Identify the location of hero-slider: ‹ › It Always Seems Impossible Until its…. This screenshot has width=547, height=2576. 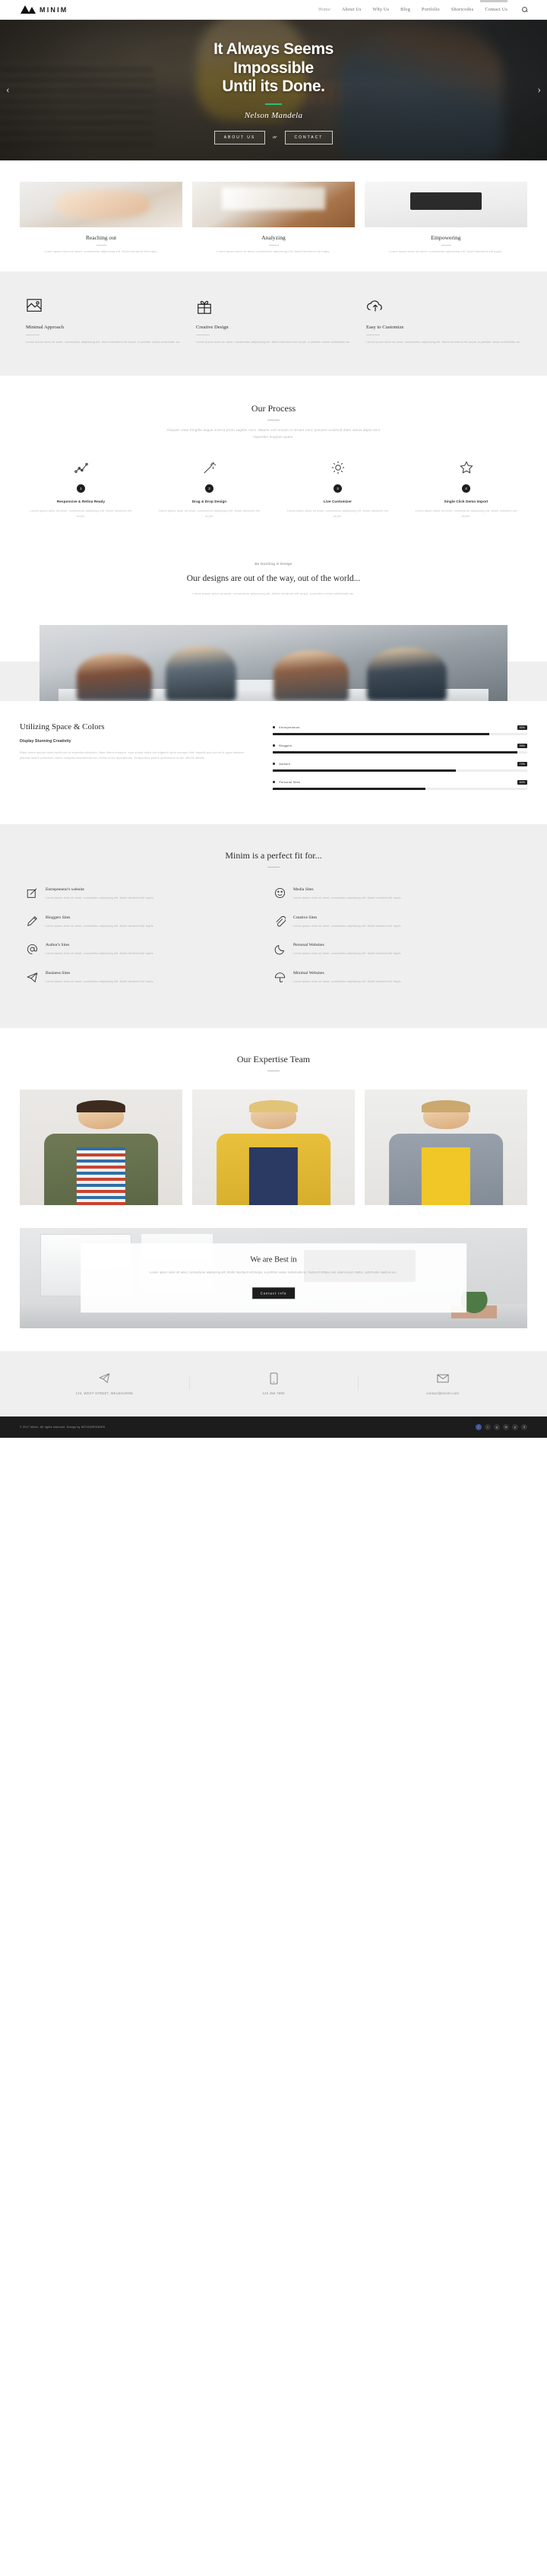
(273, 90).